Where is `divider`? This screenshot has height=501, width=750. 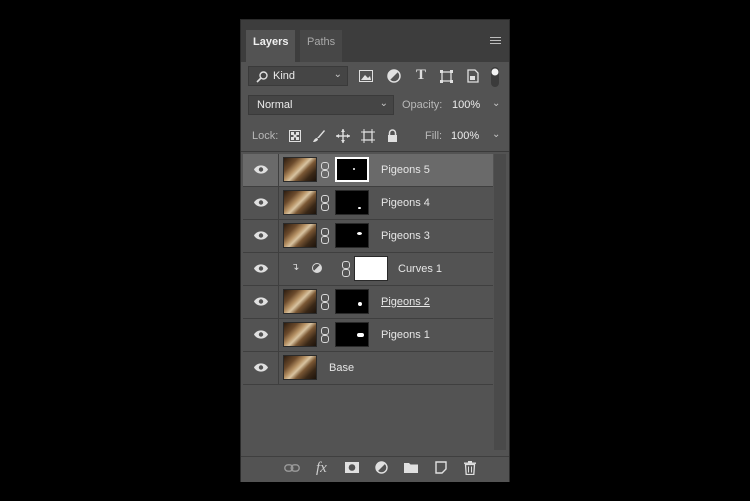 divider is located at coordinates (375, 151).